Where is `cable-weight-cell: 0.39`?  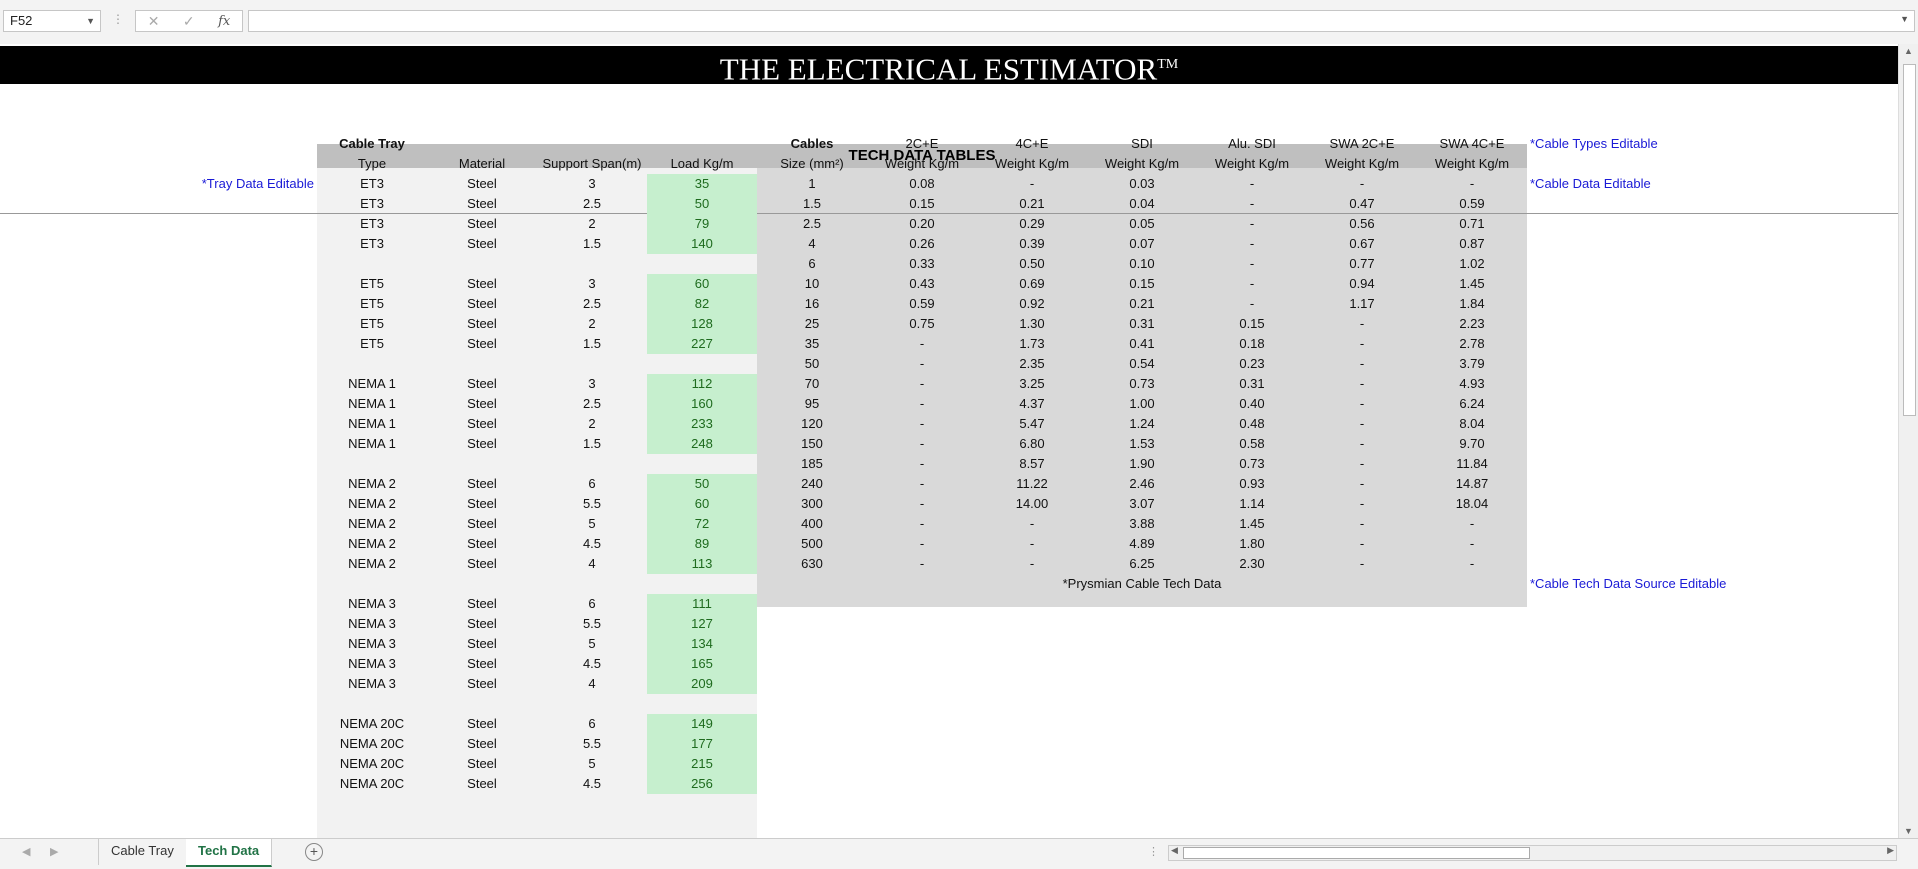
cable-weight-cell: 0.39 is located at coordinates (1032, 244).